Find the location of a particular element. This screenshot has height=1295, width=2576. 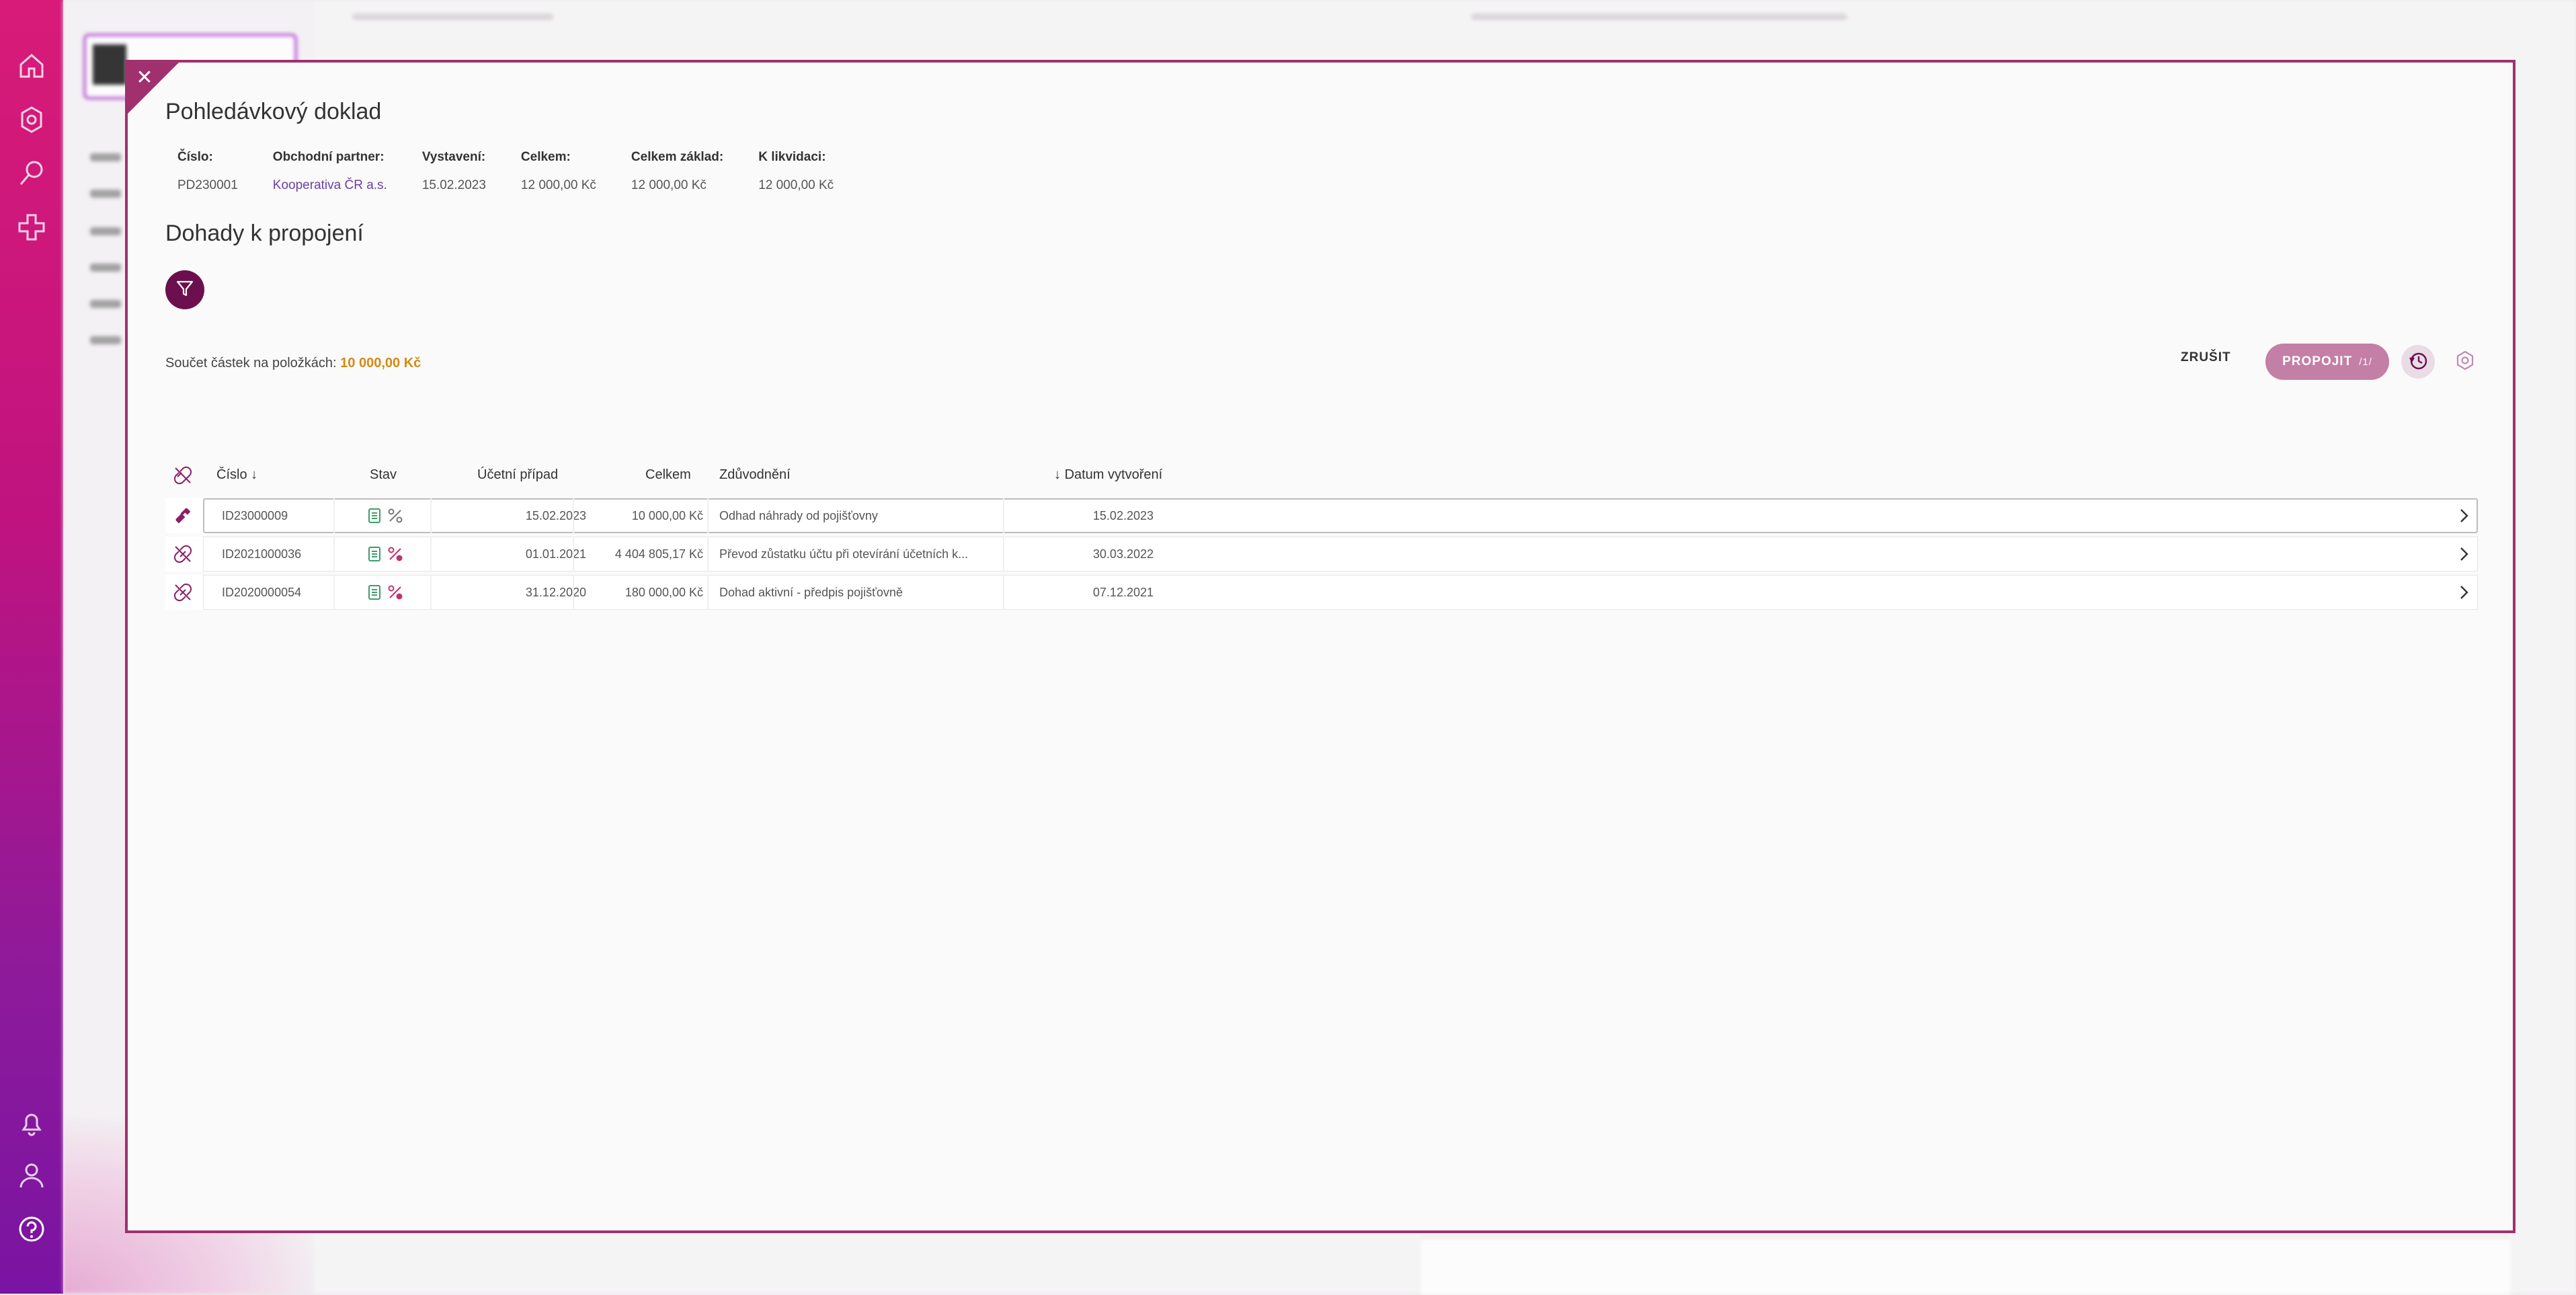

row-ucetni-pripad: 15.02.2023 is located at coordinates (555, 515).